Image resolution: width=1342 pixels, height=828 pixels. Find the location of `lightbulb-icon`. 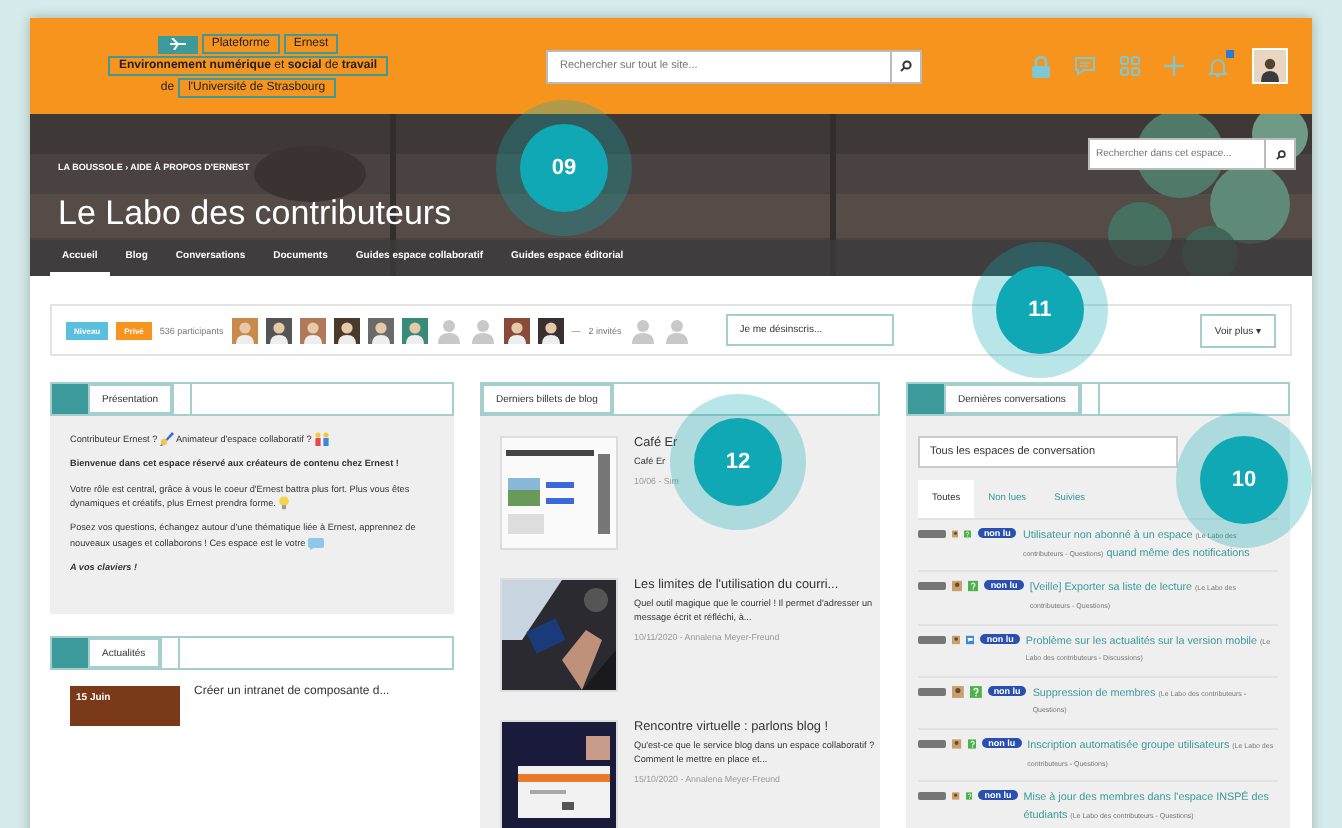

lightbulb-icon is located at coordinates (284, 503).